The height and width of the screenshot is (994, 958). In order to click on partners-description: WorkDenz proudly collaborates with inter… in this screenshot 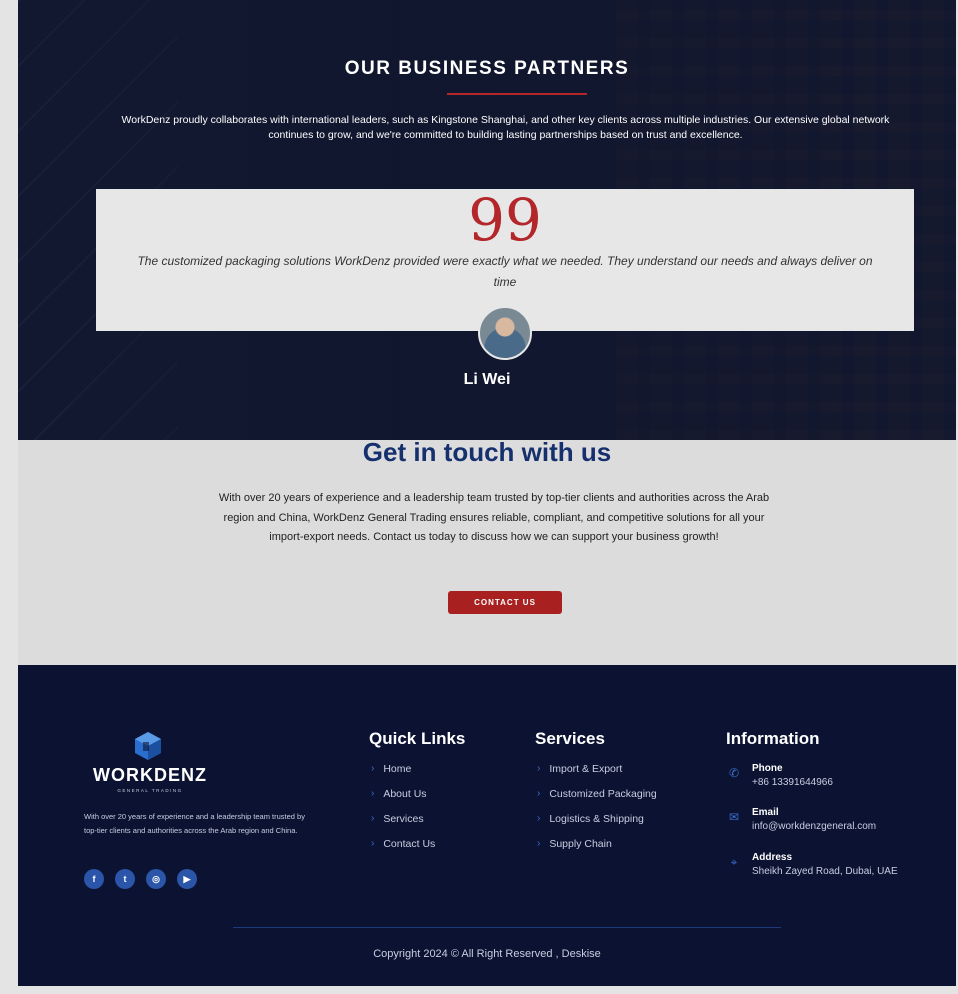, I will do `click(505, 127)`.